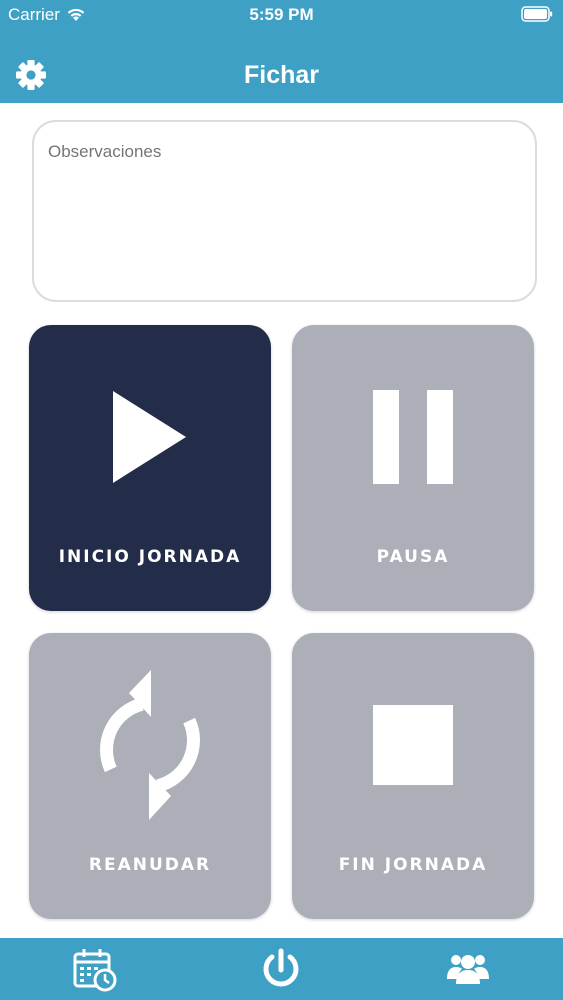 Image resolution: width=563 pixels, height=1000 pixels. I want to click on calendar-clock-icon, so click(95, 969).